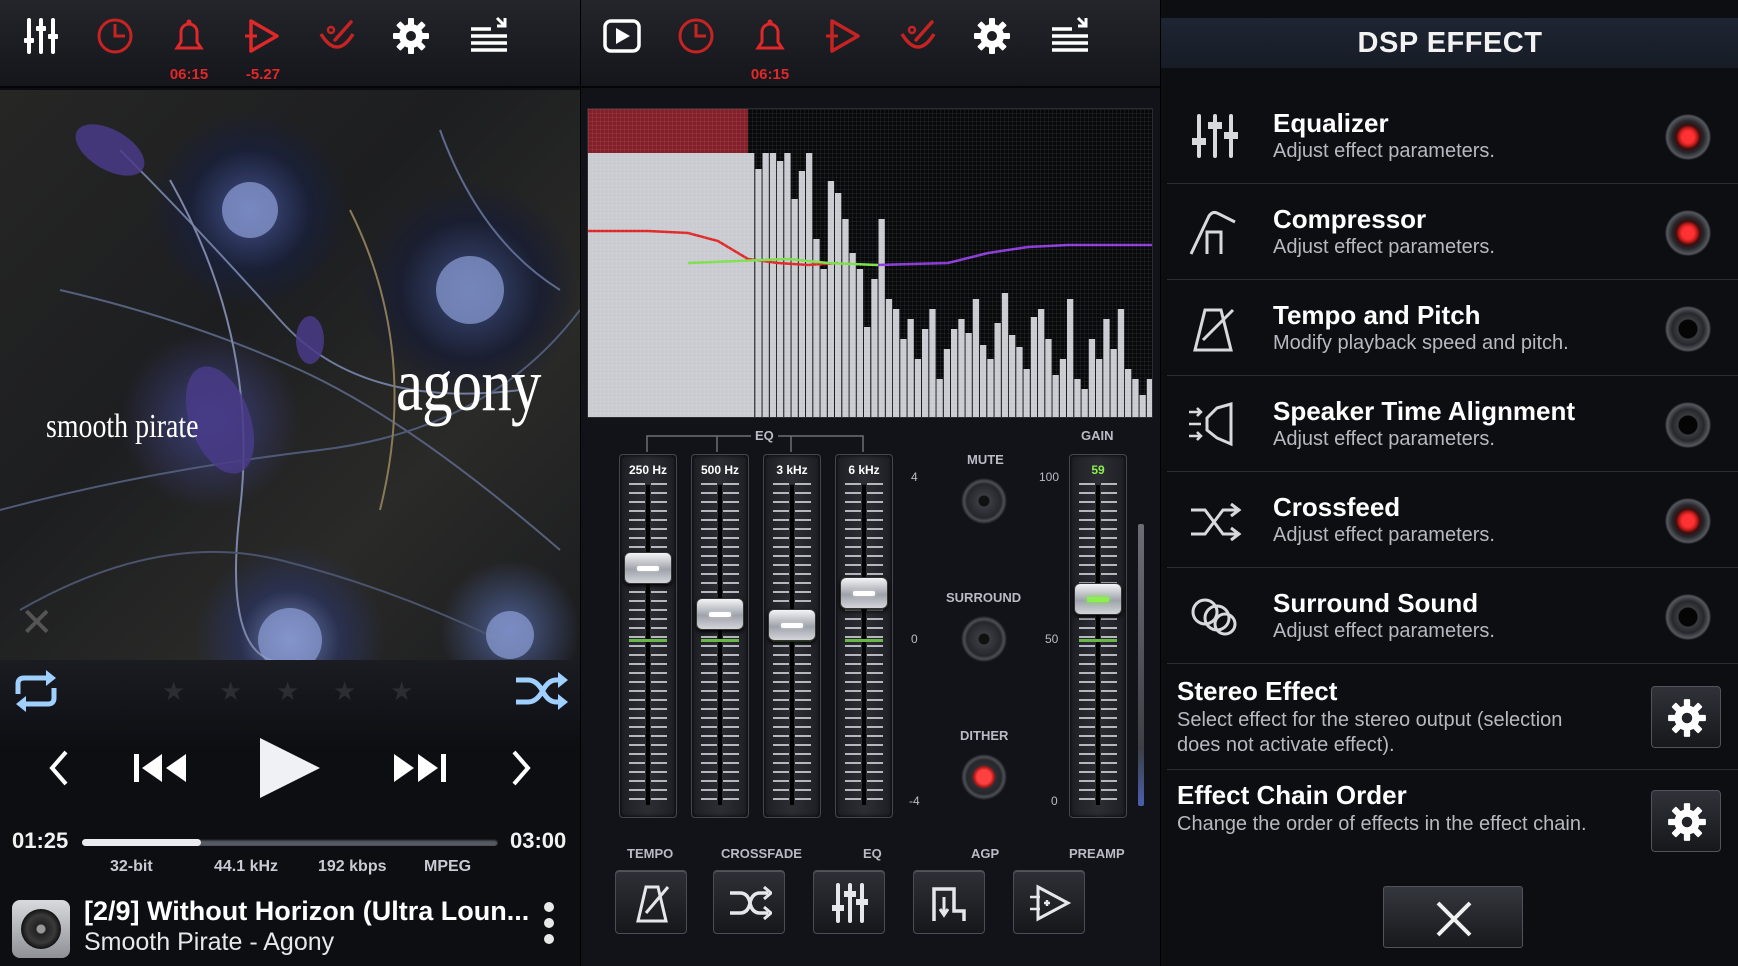 This screenshot has width=1738, height=966. I want to click on eq-button, so click(849, 902).